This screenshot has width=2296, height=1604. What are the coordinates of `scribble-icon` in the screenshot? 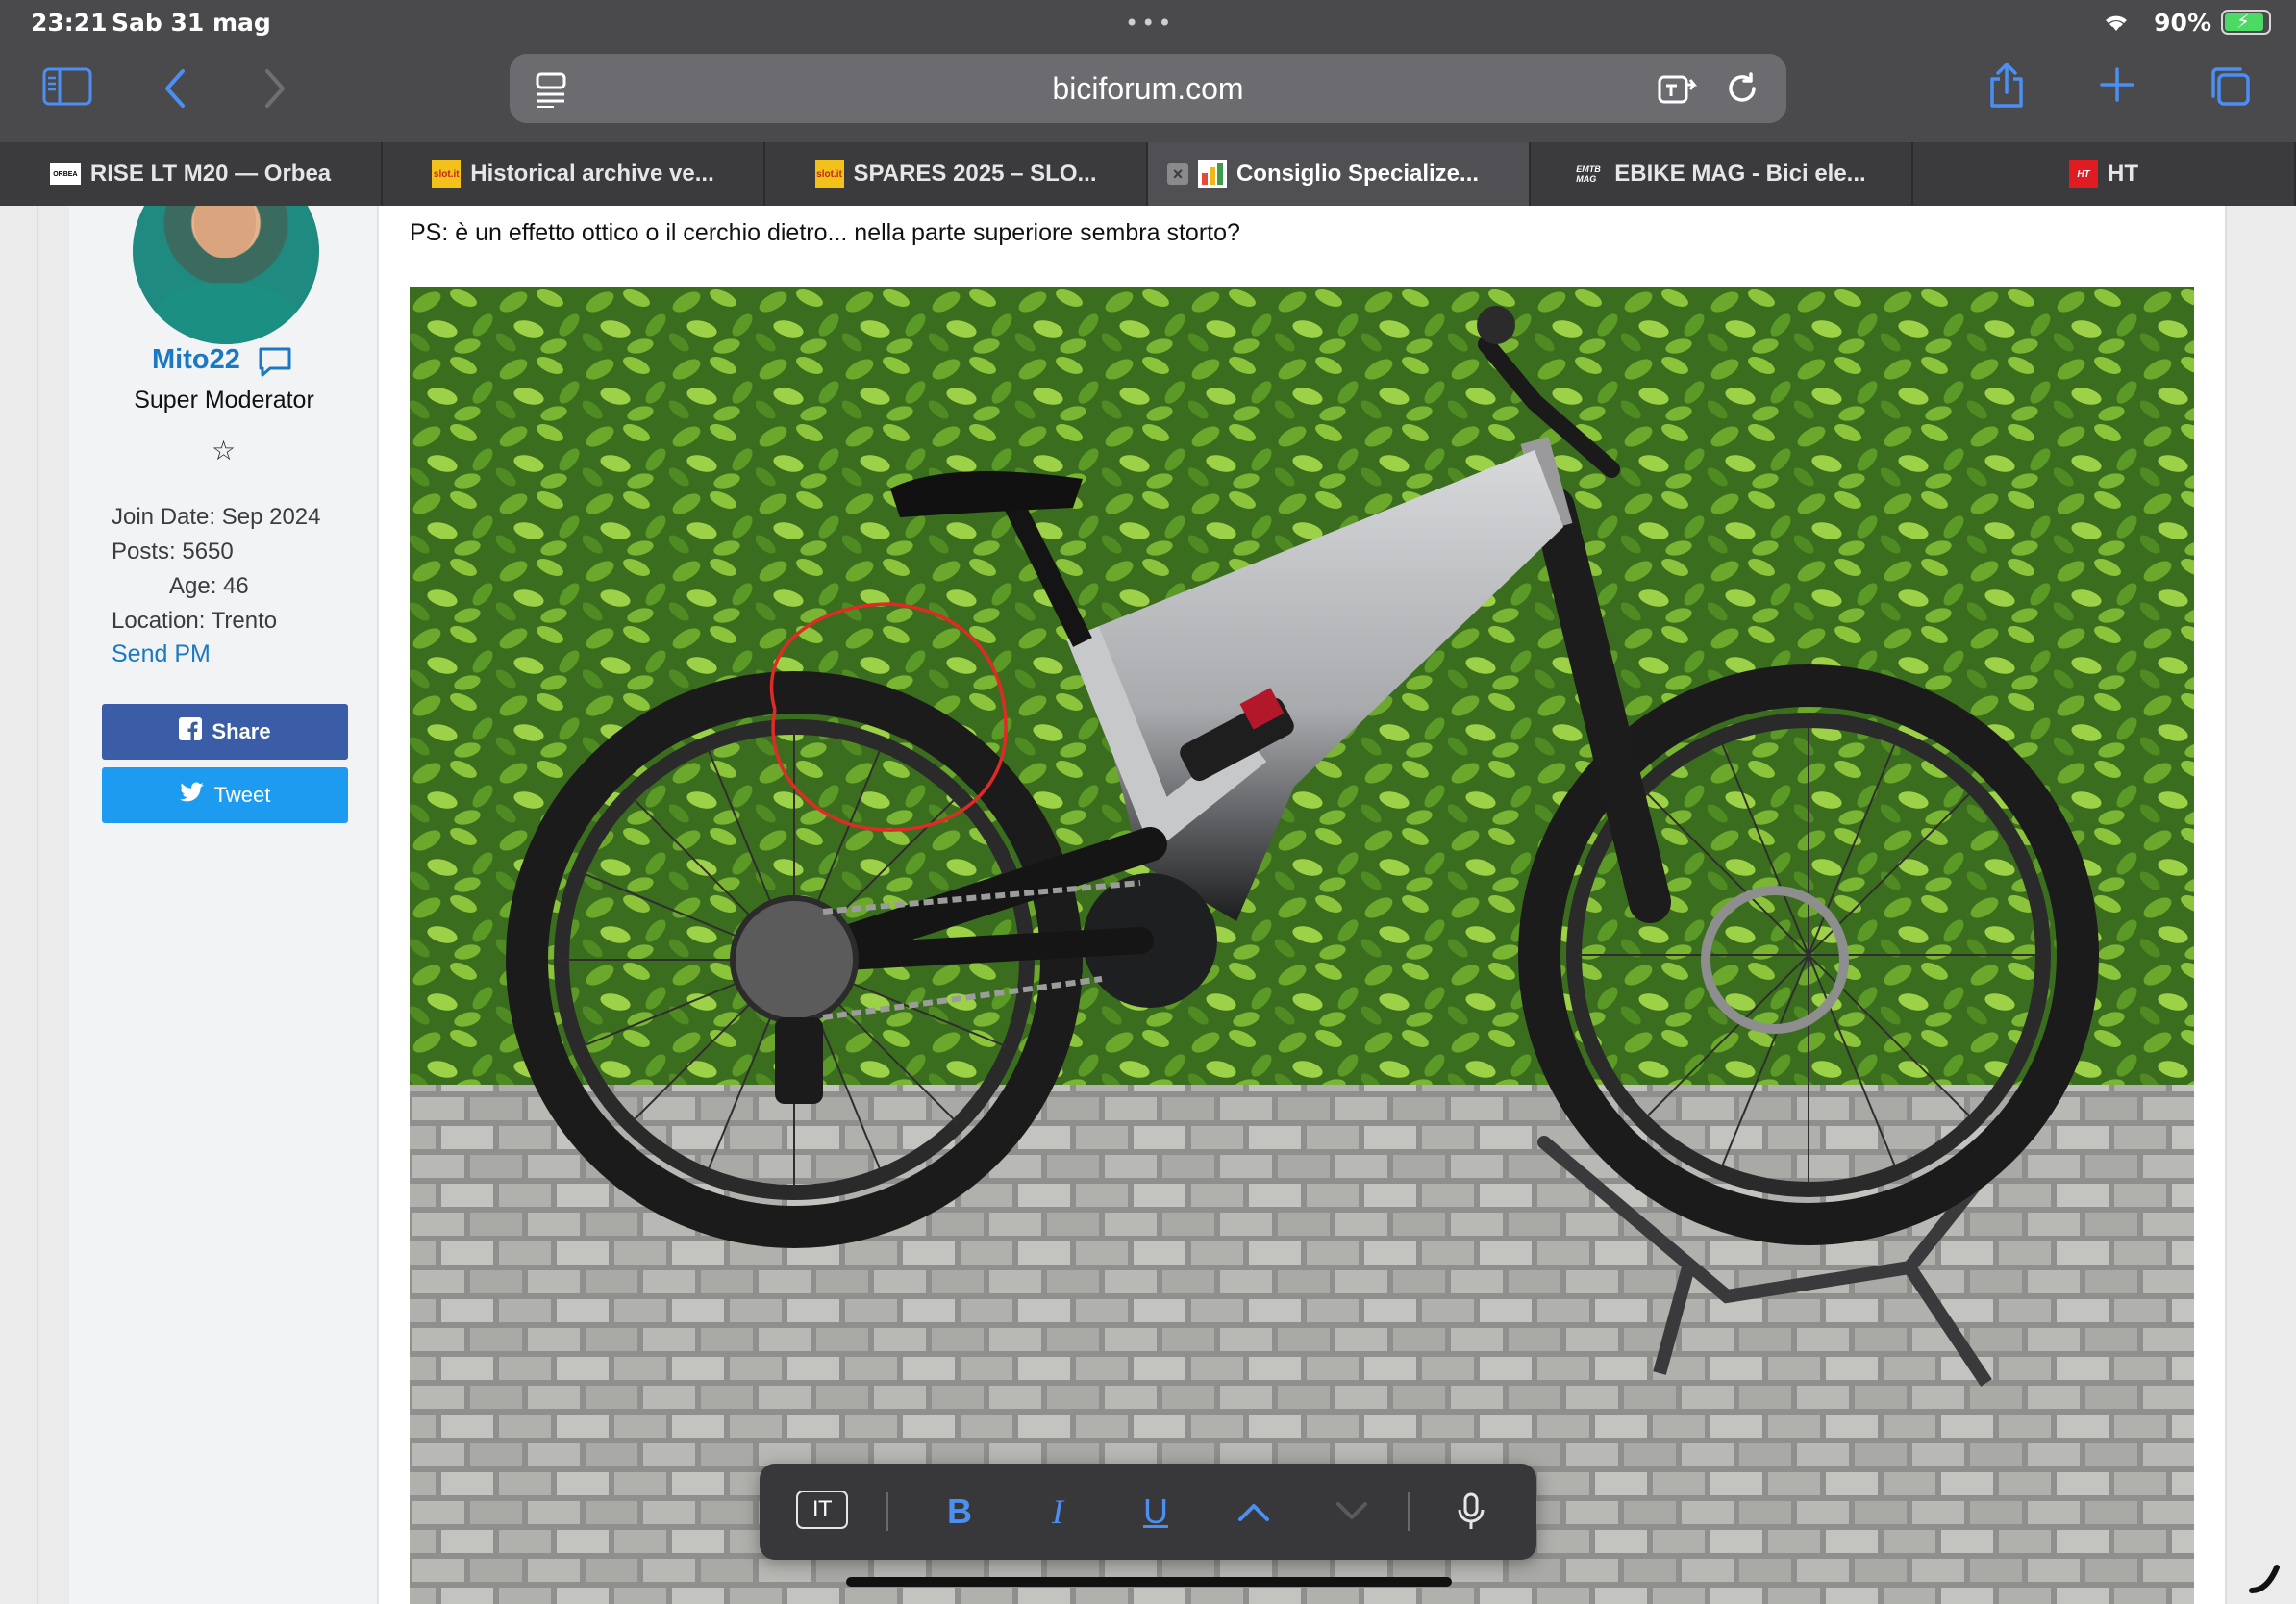 It's located at (2265, 1581).